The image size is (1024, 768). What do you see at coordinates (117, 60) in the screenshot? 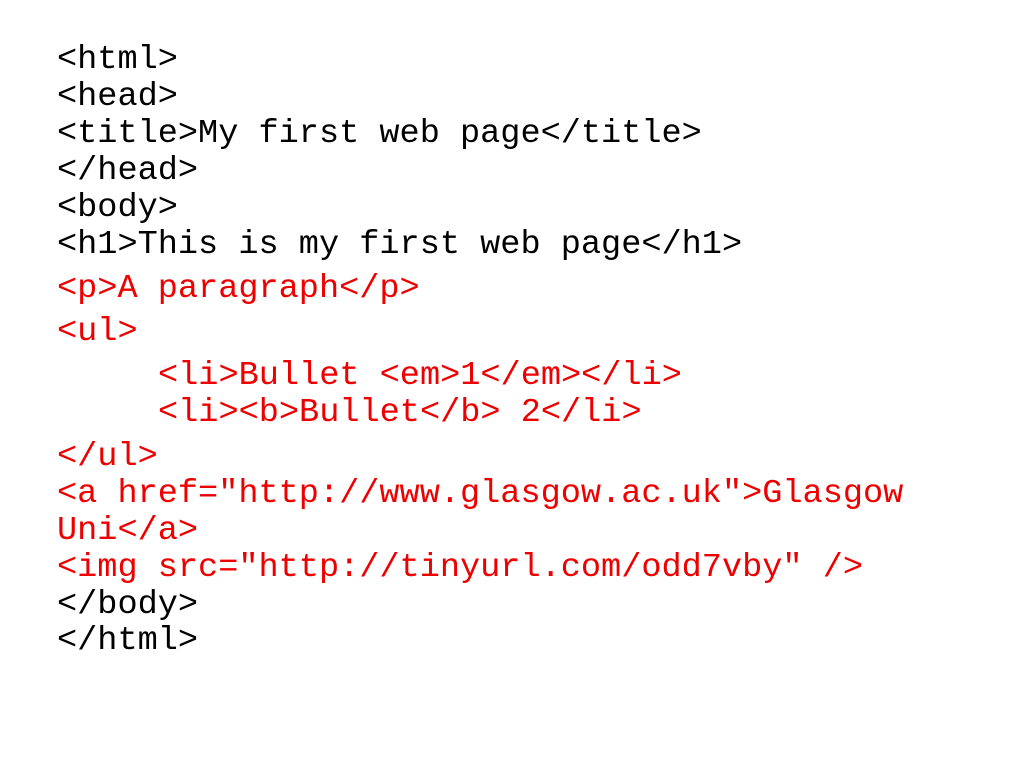
I see `code-line-html-open: <html>` at bounding box center [117, 60].